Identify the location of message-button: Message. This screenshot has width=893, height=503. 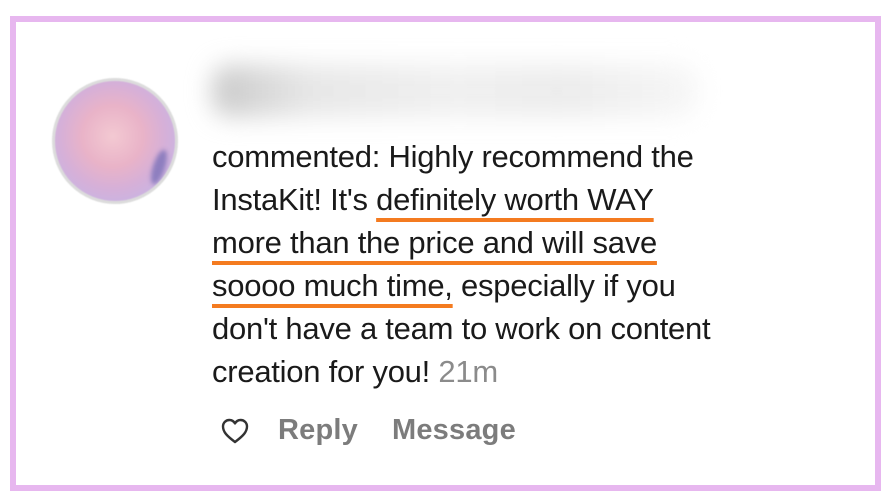
(454, 430).